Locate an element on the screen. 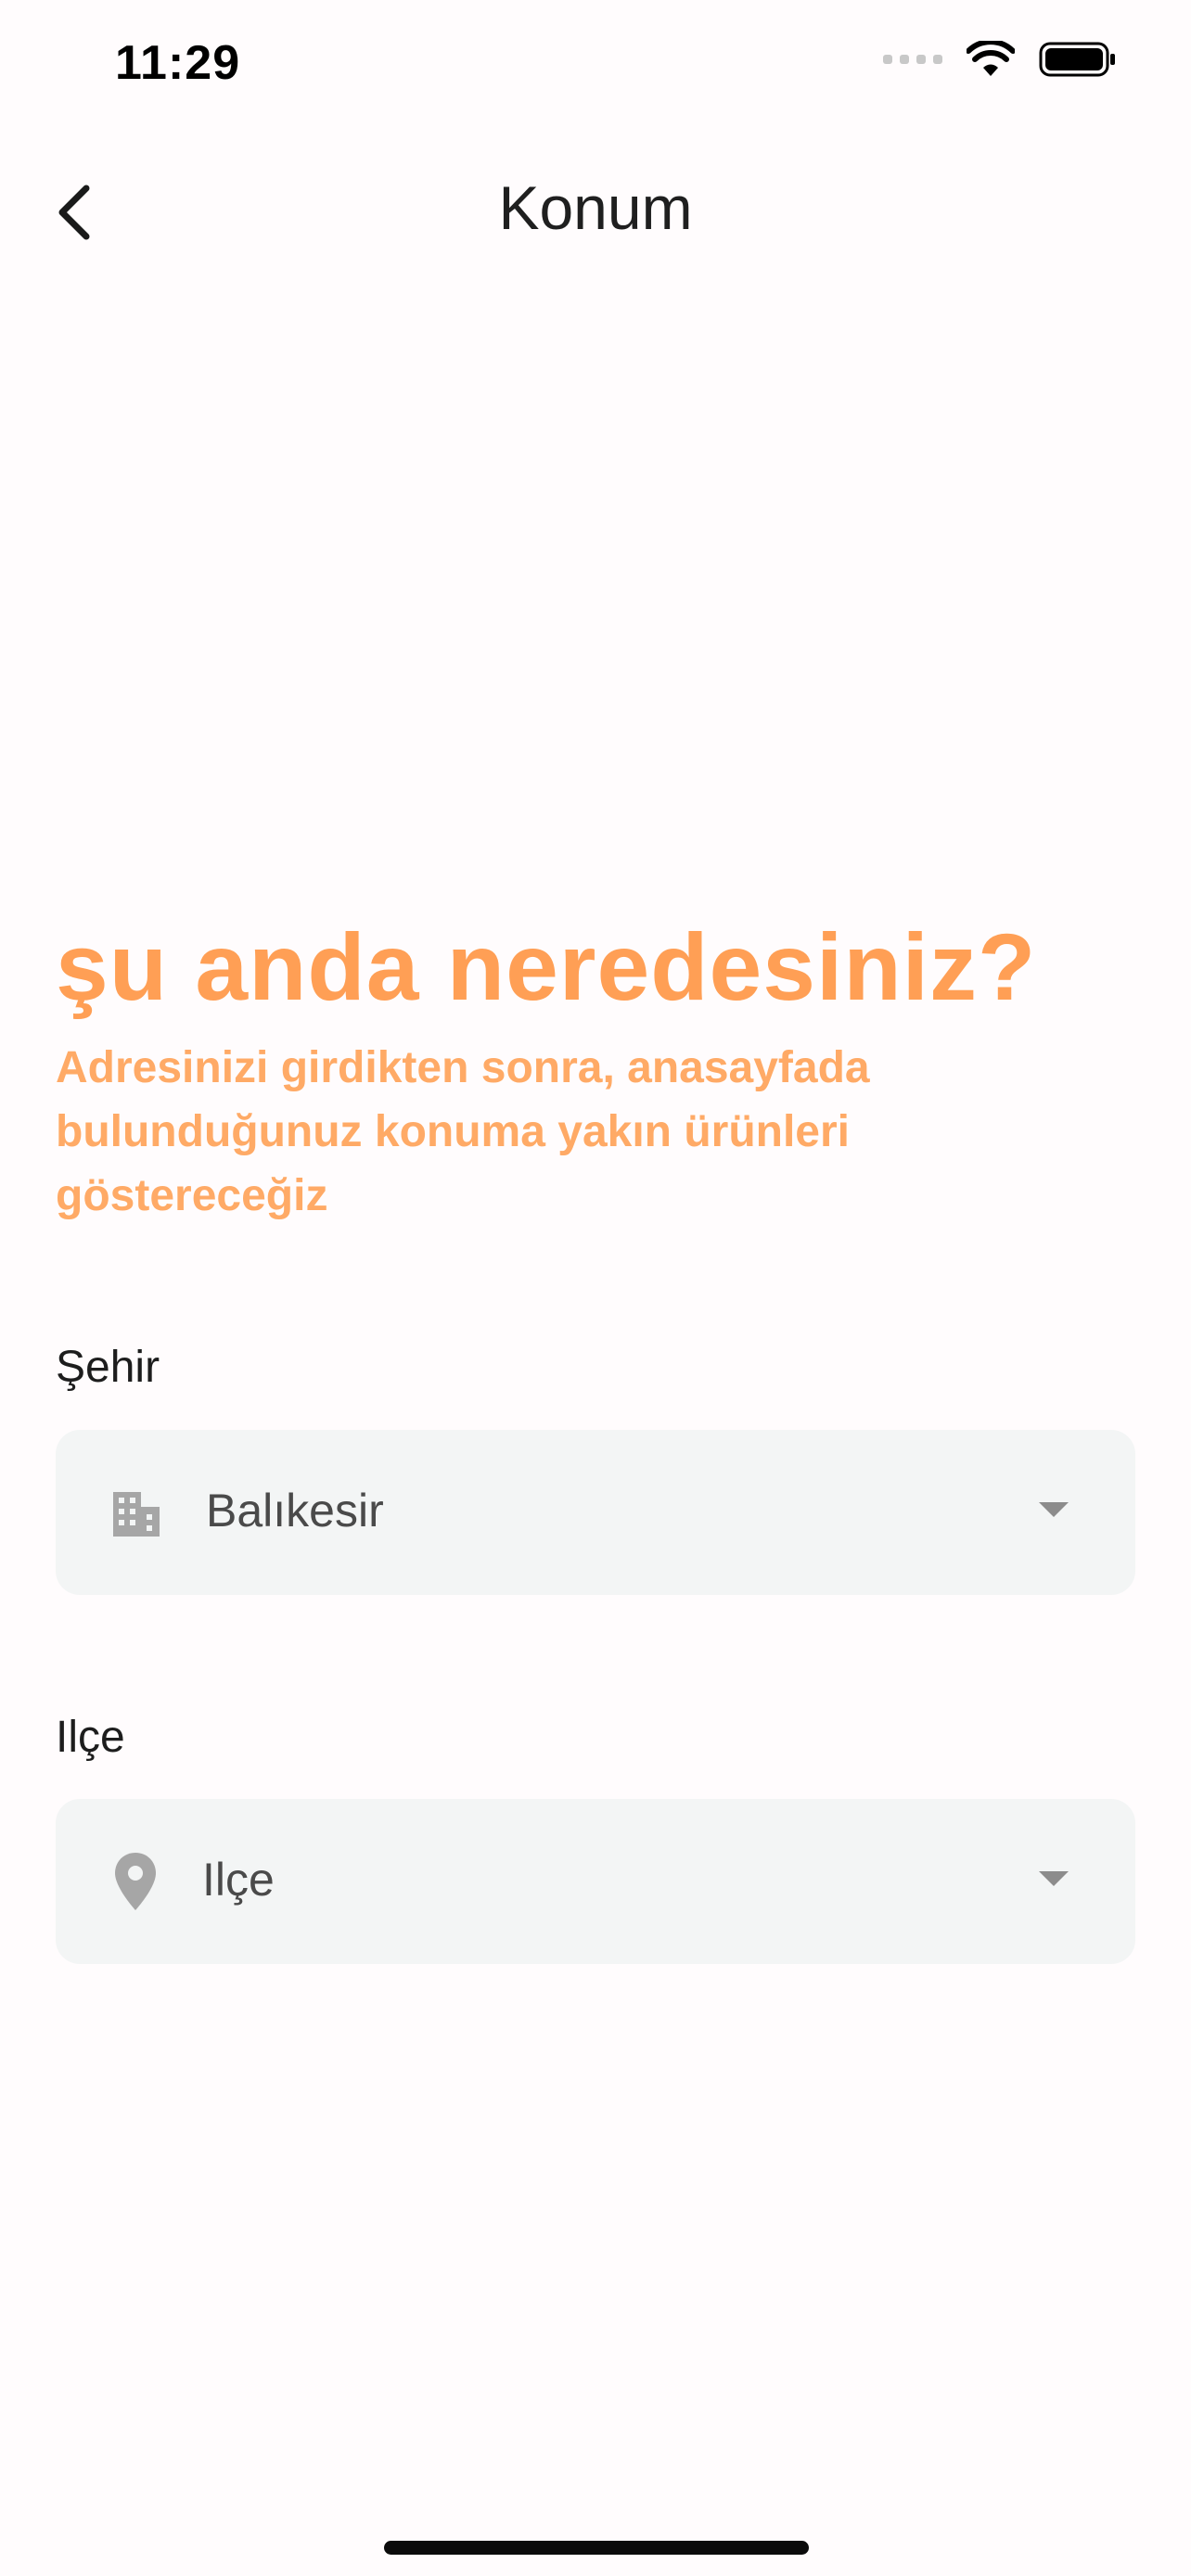 Image resolution: width=1191 pixels, height=2576 pixels. city-dropdown-value: Balıkesir is located at coordinates (295, 1511).